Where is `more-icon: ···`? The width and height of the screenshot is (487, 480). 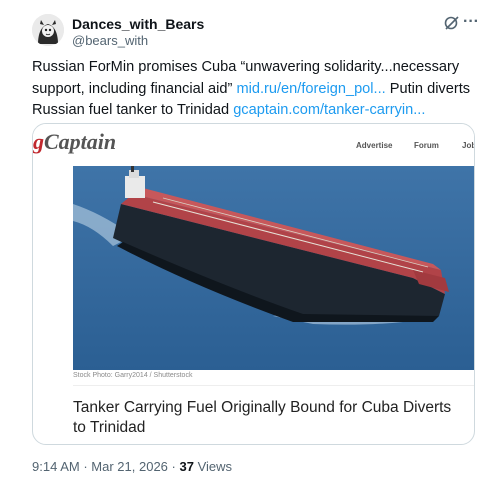 more-icon: ··· is located at coordinates (471, 22).